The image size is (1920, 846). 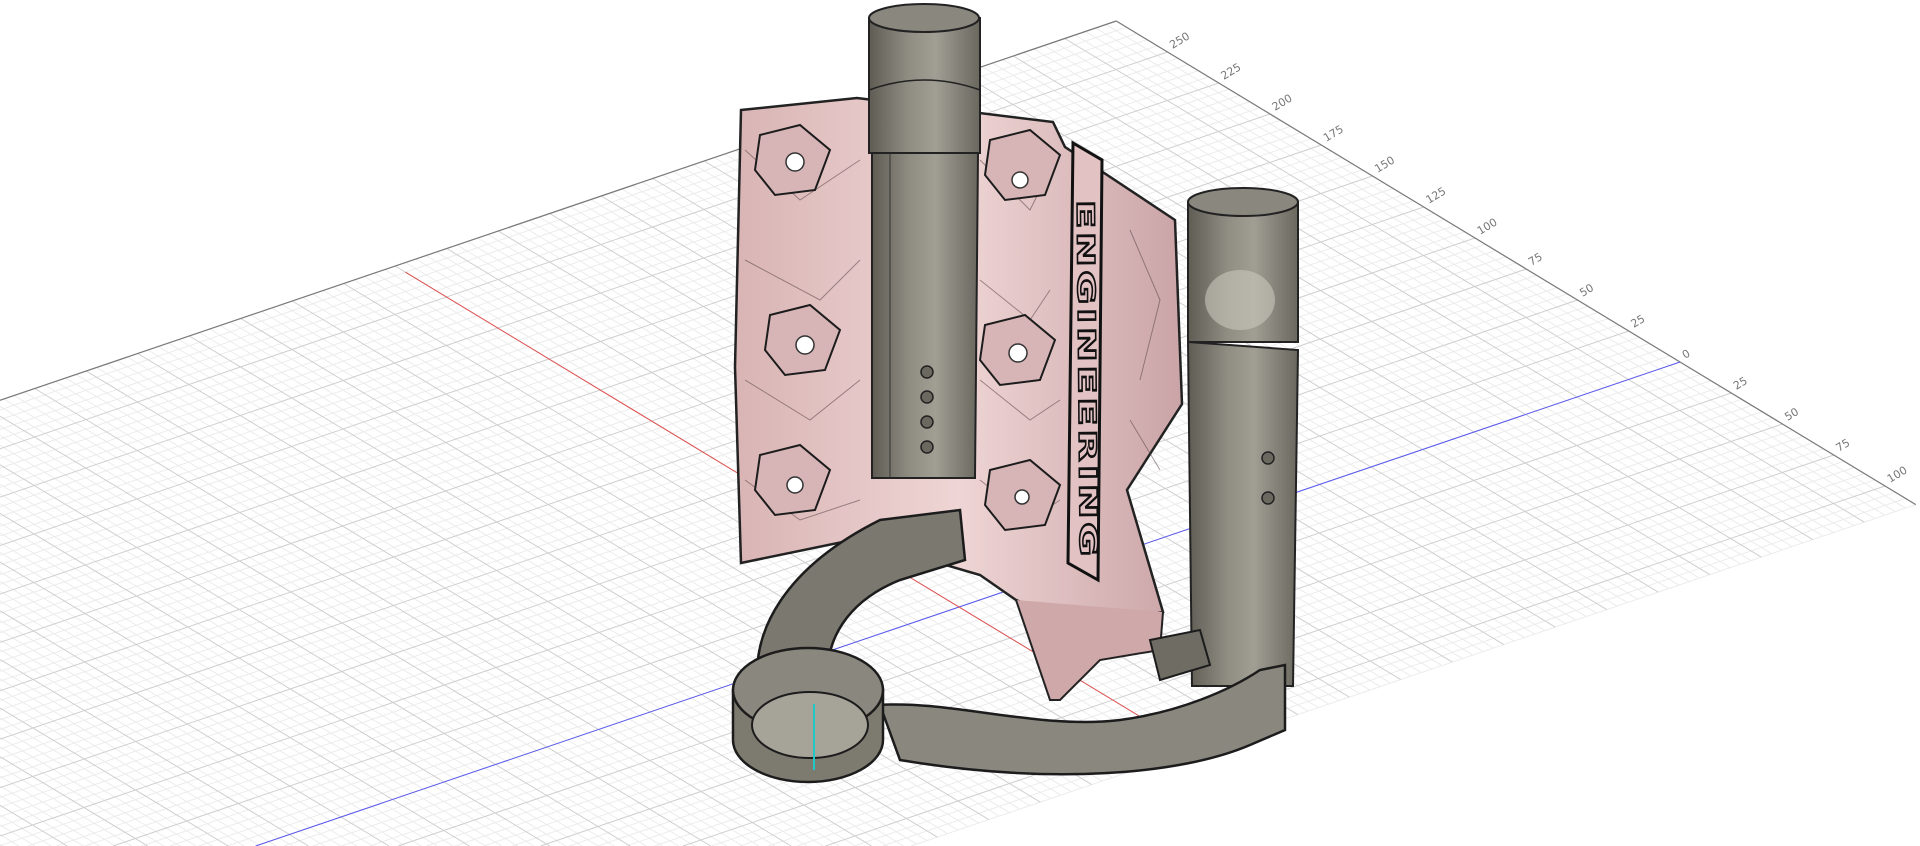 I want to click on engraving-text: ENGINEERING, so click(x=1086, y=380).